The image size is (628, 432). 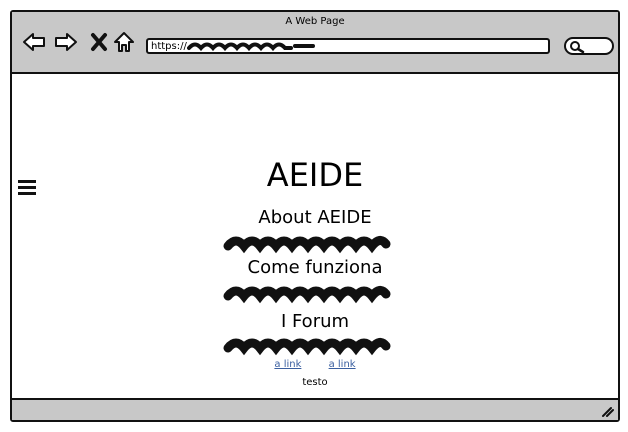 What do you see at coordinates (315, 21) in the screenshot?
I see `window-title: A Web Page` at bounding box center [315, 21].